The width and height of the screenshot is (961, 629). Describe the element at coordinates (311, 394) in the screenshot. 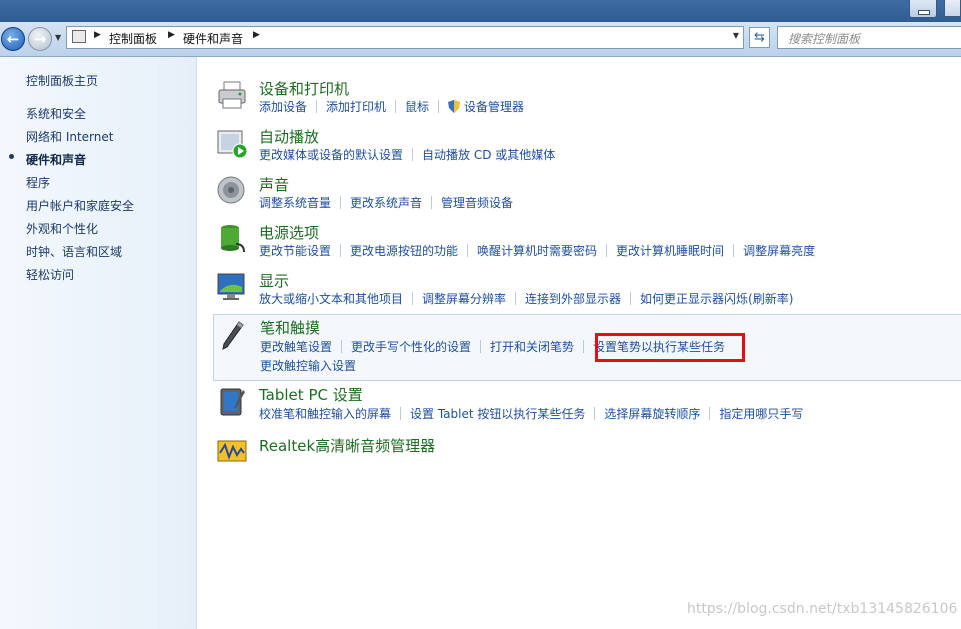

I see `category-title-tablet-pc: Tablet PC 设置` at that location.